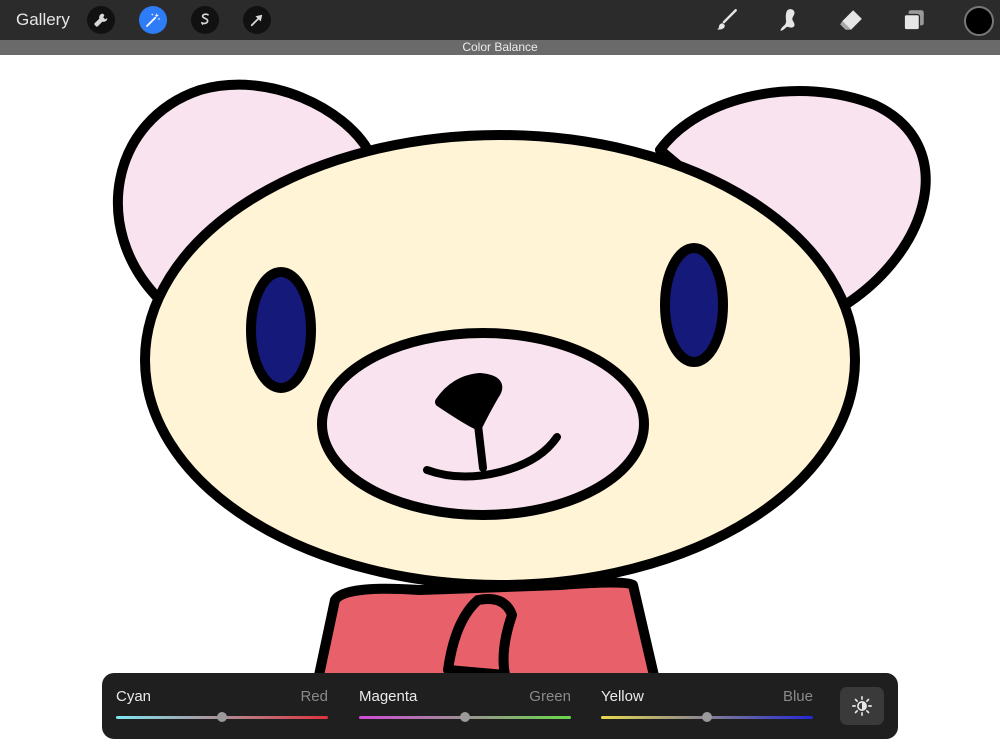 The width and height of the screenshot is (1000, 755). I want to click on bear-mouth, so click(480, 446).